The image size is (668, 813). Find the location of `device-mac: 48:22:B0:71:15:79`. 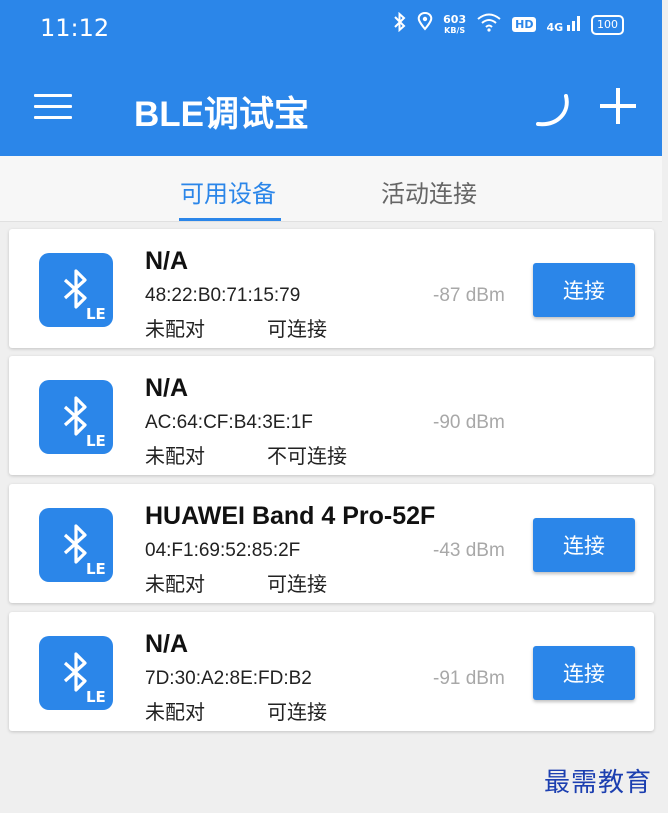

device-mac: 48:22:B0:71:15:79 is located at coordinates (223, 295).